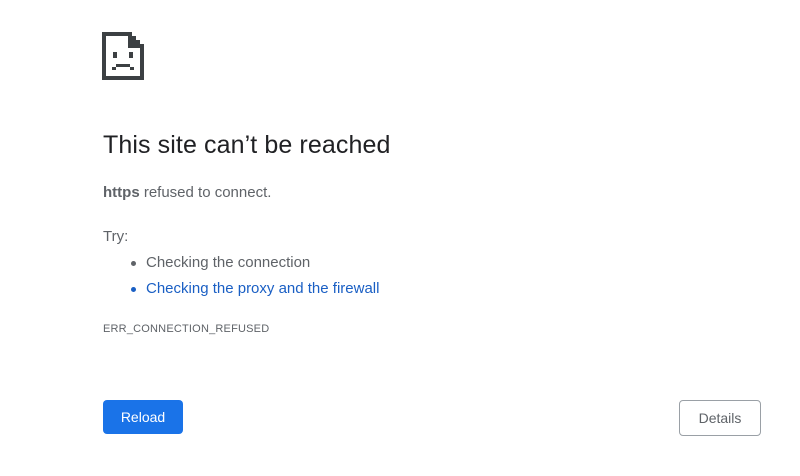 The width and height of the screenshot is (800, 476). I want to click on error-message: https refused to connect., so click(187, 192).